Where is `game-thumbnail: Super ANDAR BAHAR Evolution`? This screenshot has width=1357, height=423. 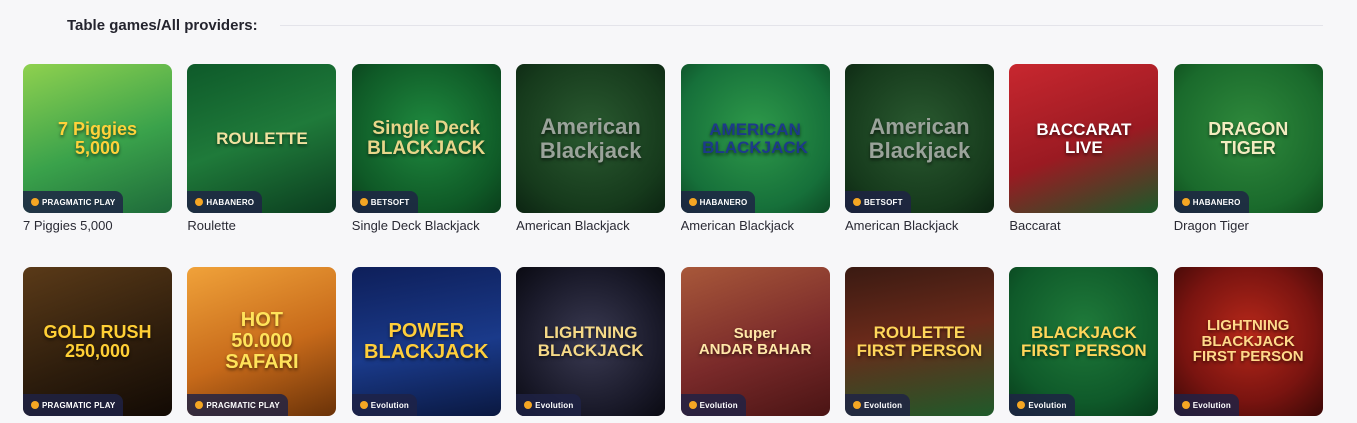 game-thumbnail: Super ANDAR BAHAR Evolution is located at coordinates (755, 341).